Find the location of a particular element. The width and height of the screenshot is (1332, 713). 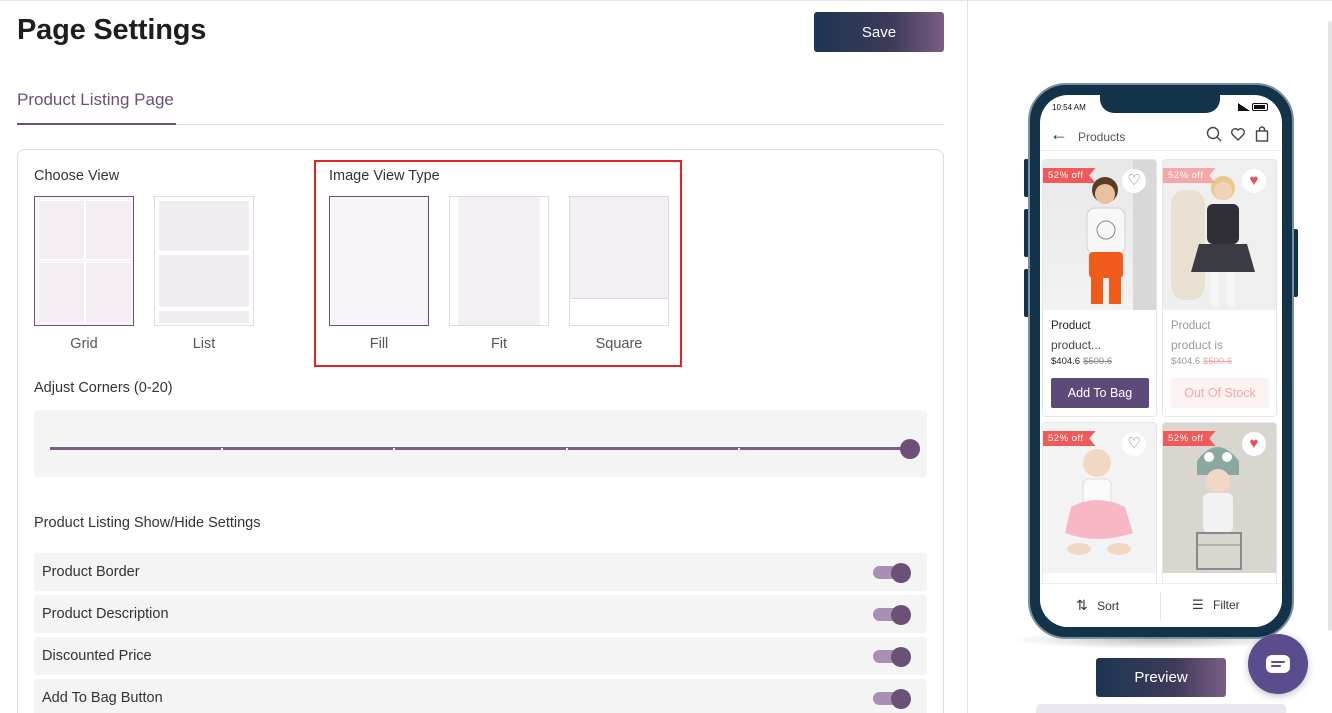

search-icon is located at coordinates (1214, 135).